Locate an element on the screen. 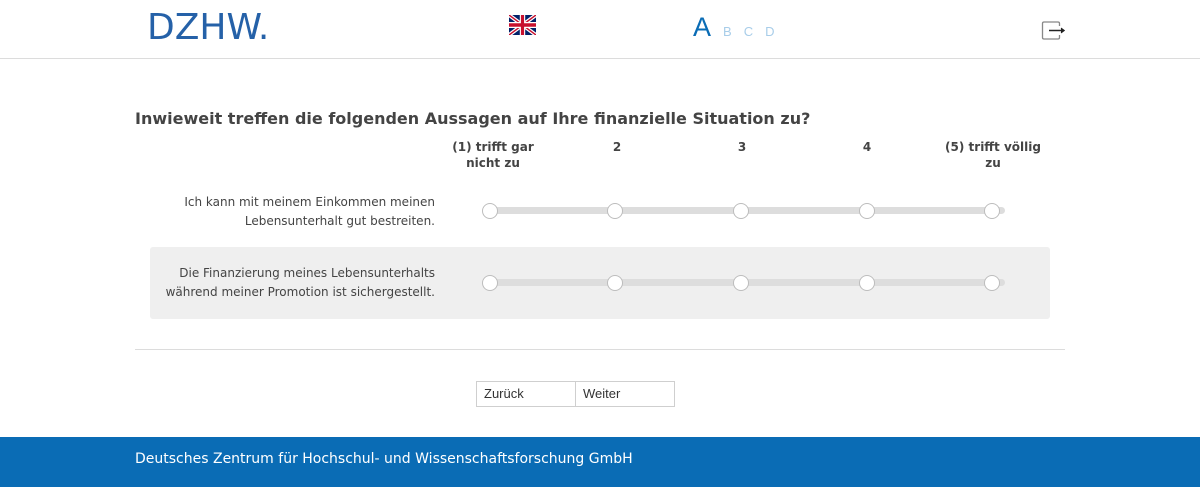 The height and width of the screenshot is (487, 1200). scale-label-2: 2 is located at coordinates (617, 147).